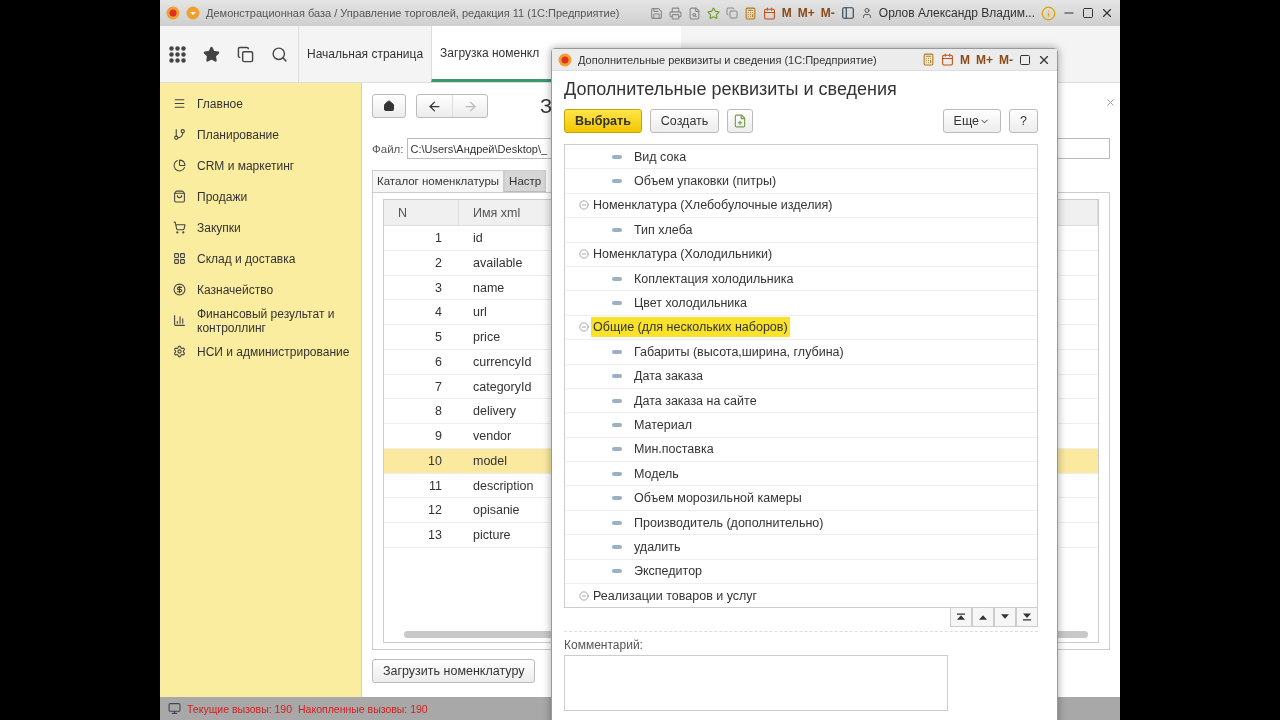 The image size is (1280, 720). What do you see at coordinates (546, 106) in the screenshot?
I see `page-title: З` at bounding box center [546, 106].